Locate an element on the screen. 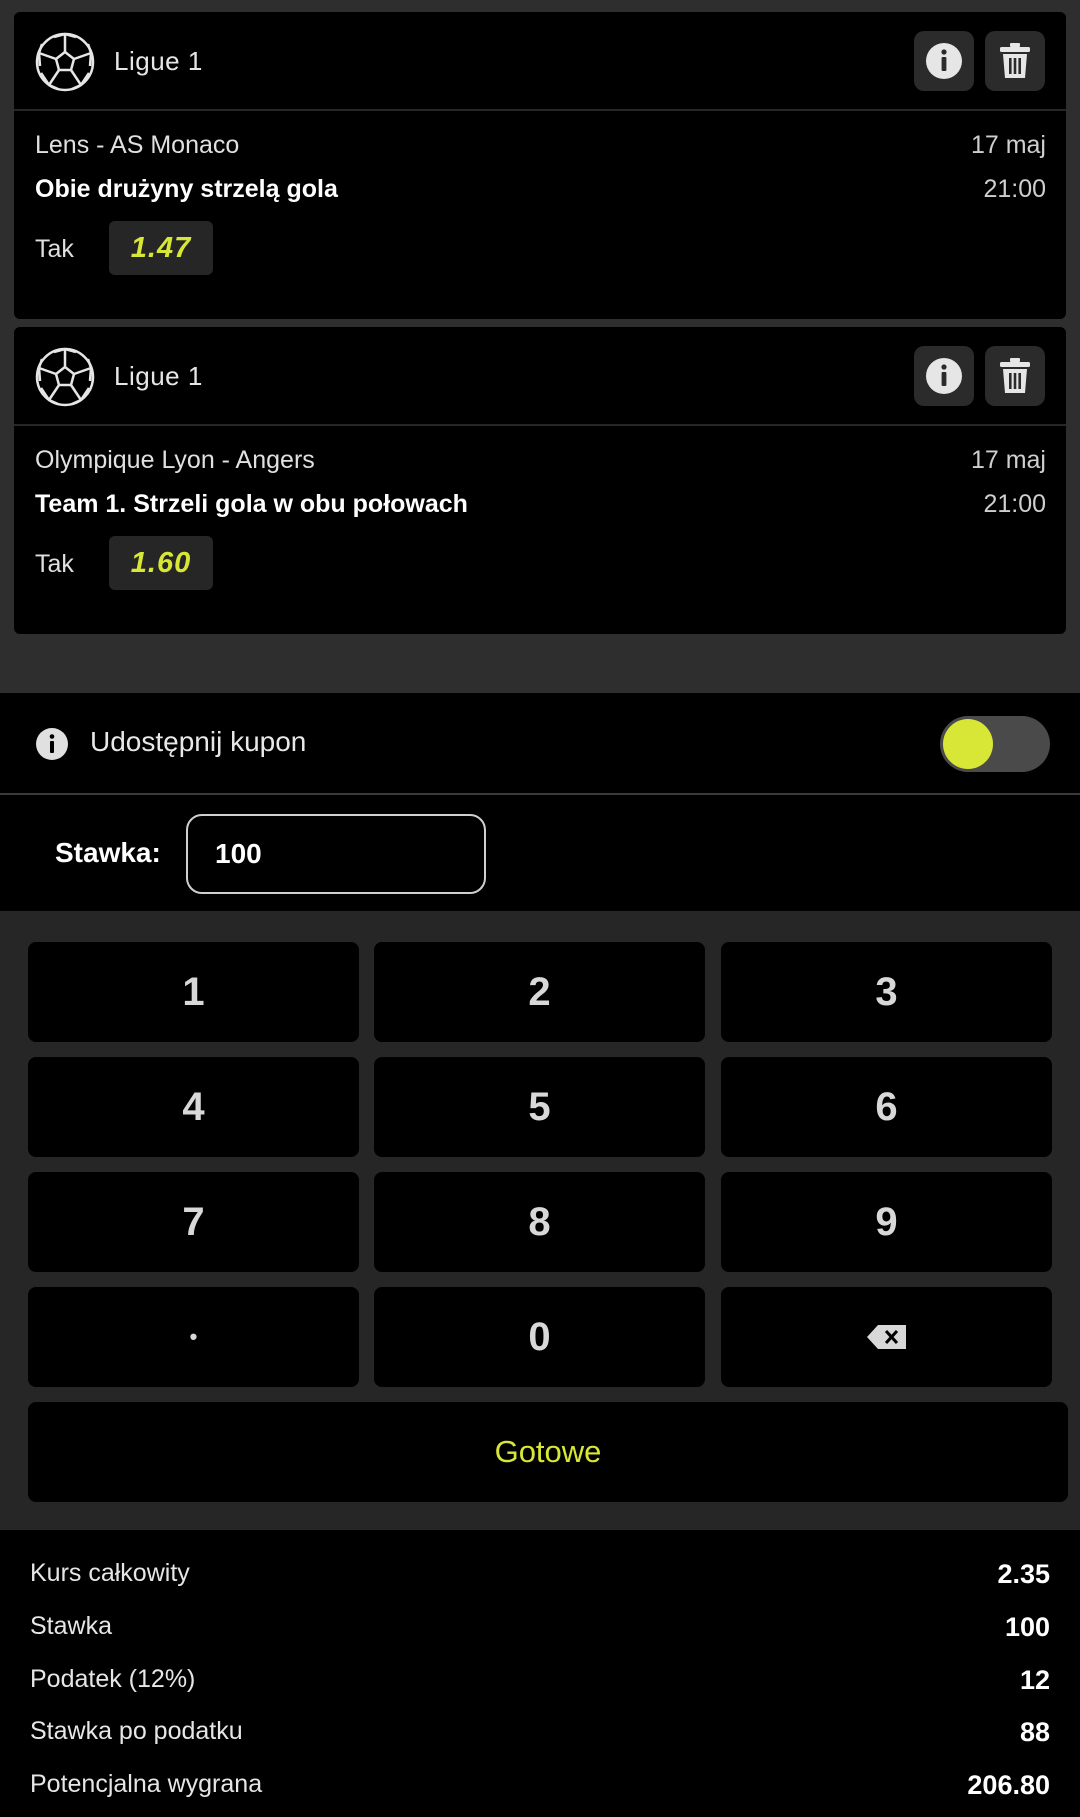 Image resolution: width=1080 pixels, height=1817 pixels. summary-label: Kurs całkowity is located at coordinates (110, 1573).